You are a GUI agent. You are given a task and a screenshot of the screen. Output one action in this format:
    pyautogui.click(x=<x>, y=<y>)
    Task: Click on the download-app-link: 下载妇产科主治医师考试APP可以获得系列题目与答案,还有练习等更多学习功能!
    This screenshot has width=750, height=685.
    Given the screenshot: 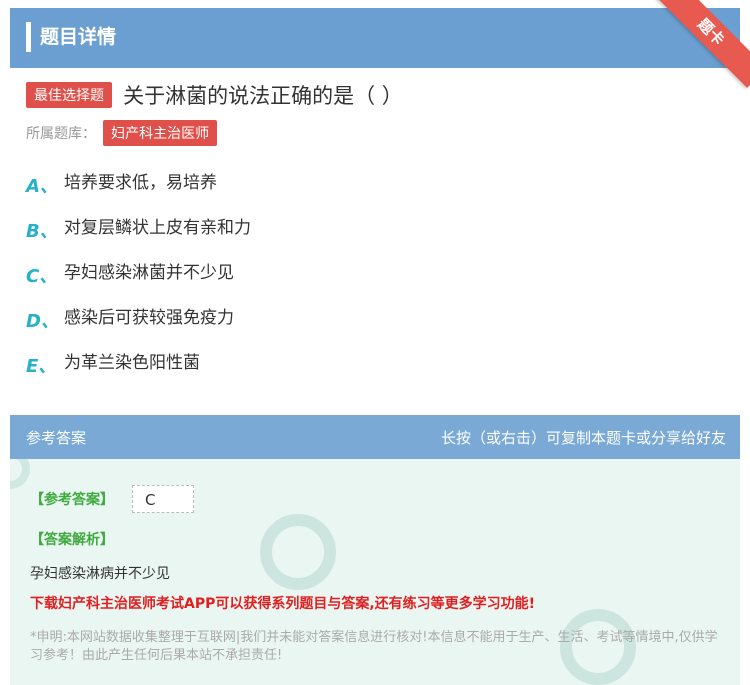 What is the action you would take?
    pyautogui.click(x=282, y=603)
    